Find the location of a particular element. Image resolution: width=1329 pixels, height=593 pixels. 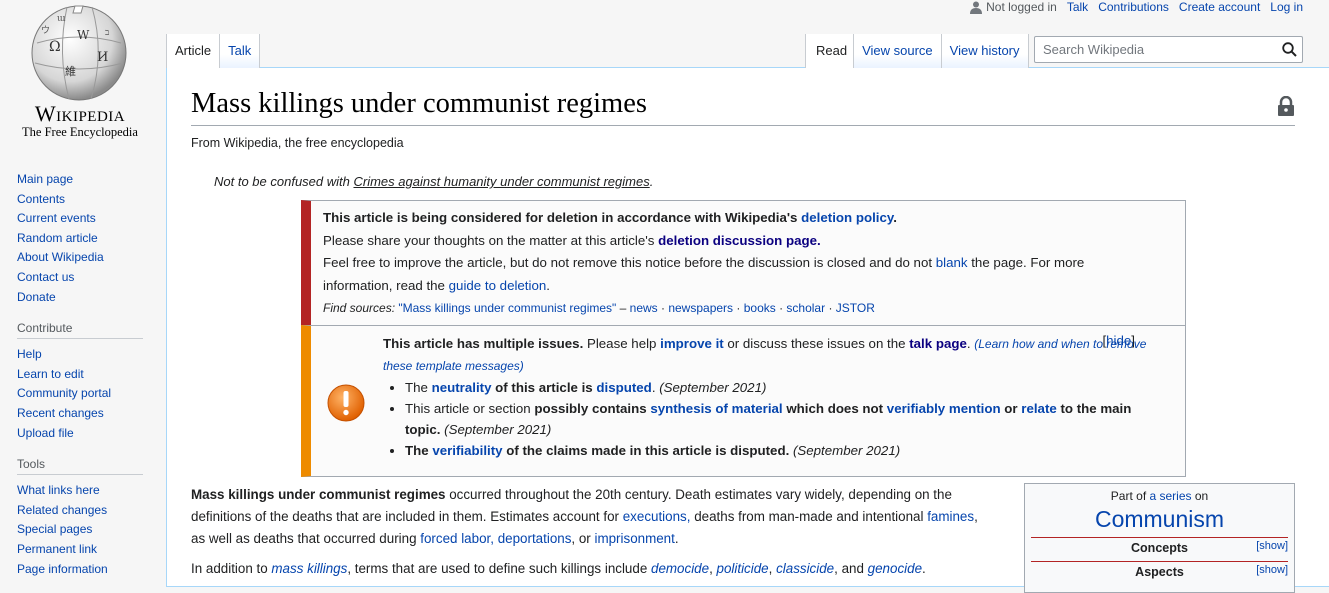

sidebar-item-what-links-here: What links here is located at coordinates (58, 490).